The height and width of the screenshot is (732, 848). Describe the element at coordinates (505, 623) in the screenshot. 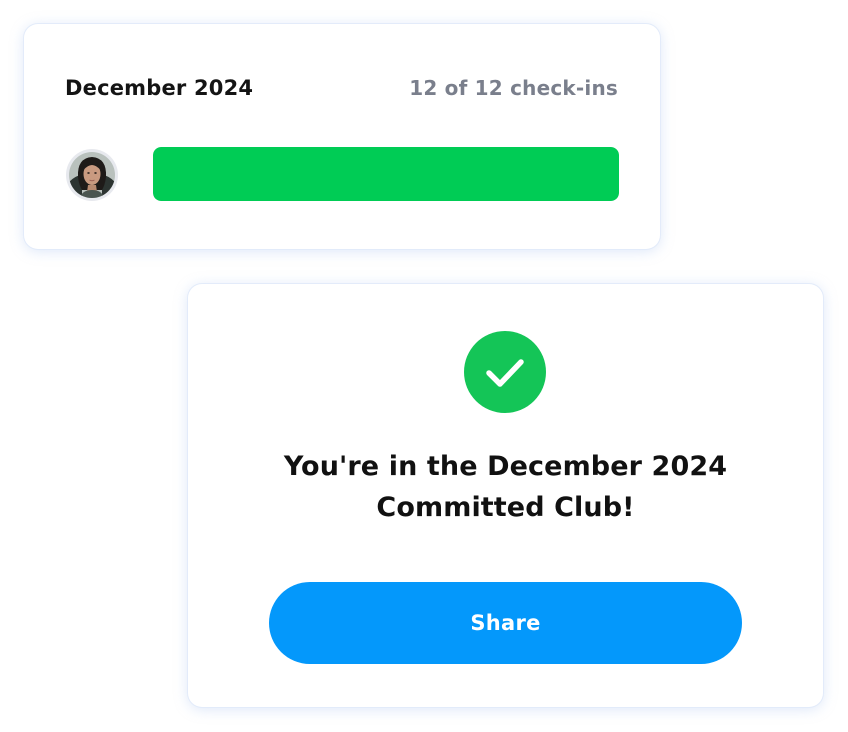

I see `share-button: Share` at that location.